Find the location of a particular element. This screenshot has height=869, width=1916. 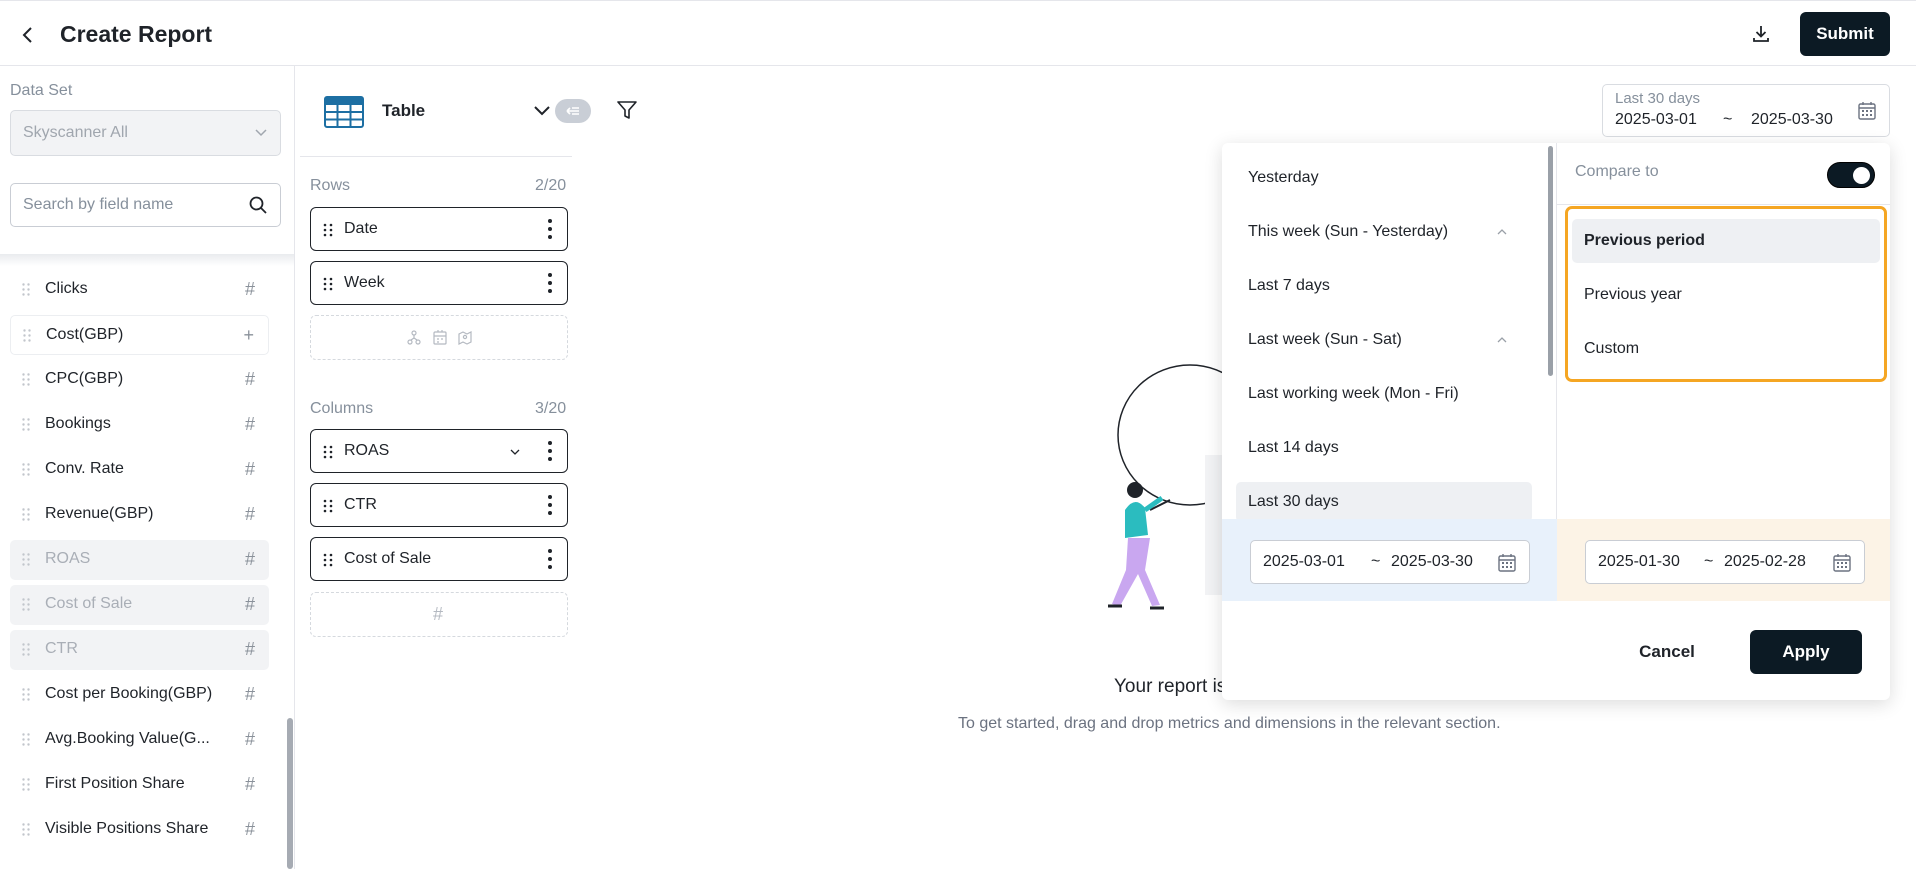

columns-label: Columns is located at coordinates (342, 408).